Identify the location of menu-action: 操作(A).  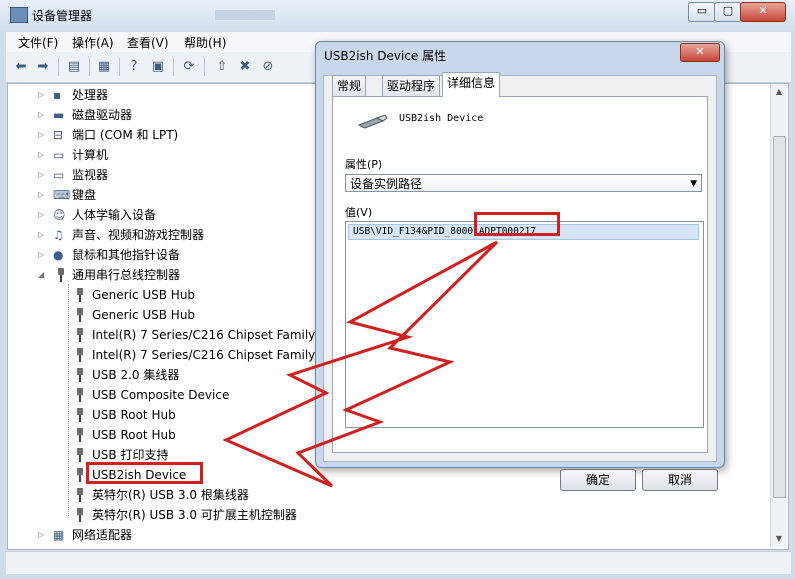
(93, 42).